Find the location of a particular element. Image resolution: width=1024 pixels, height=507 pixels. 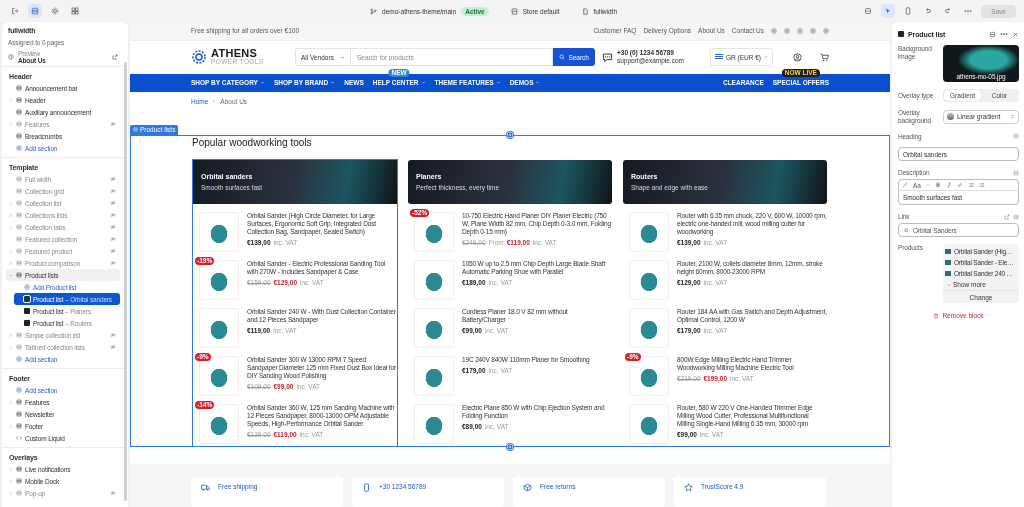

settings-icon is located at coordinates (55, 11).